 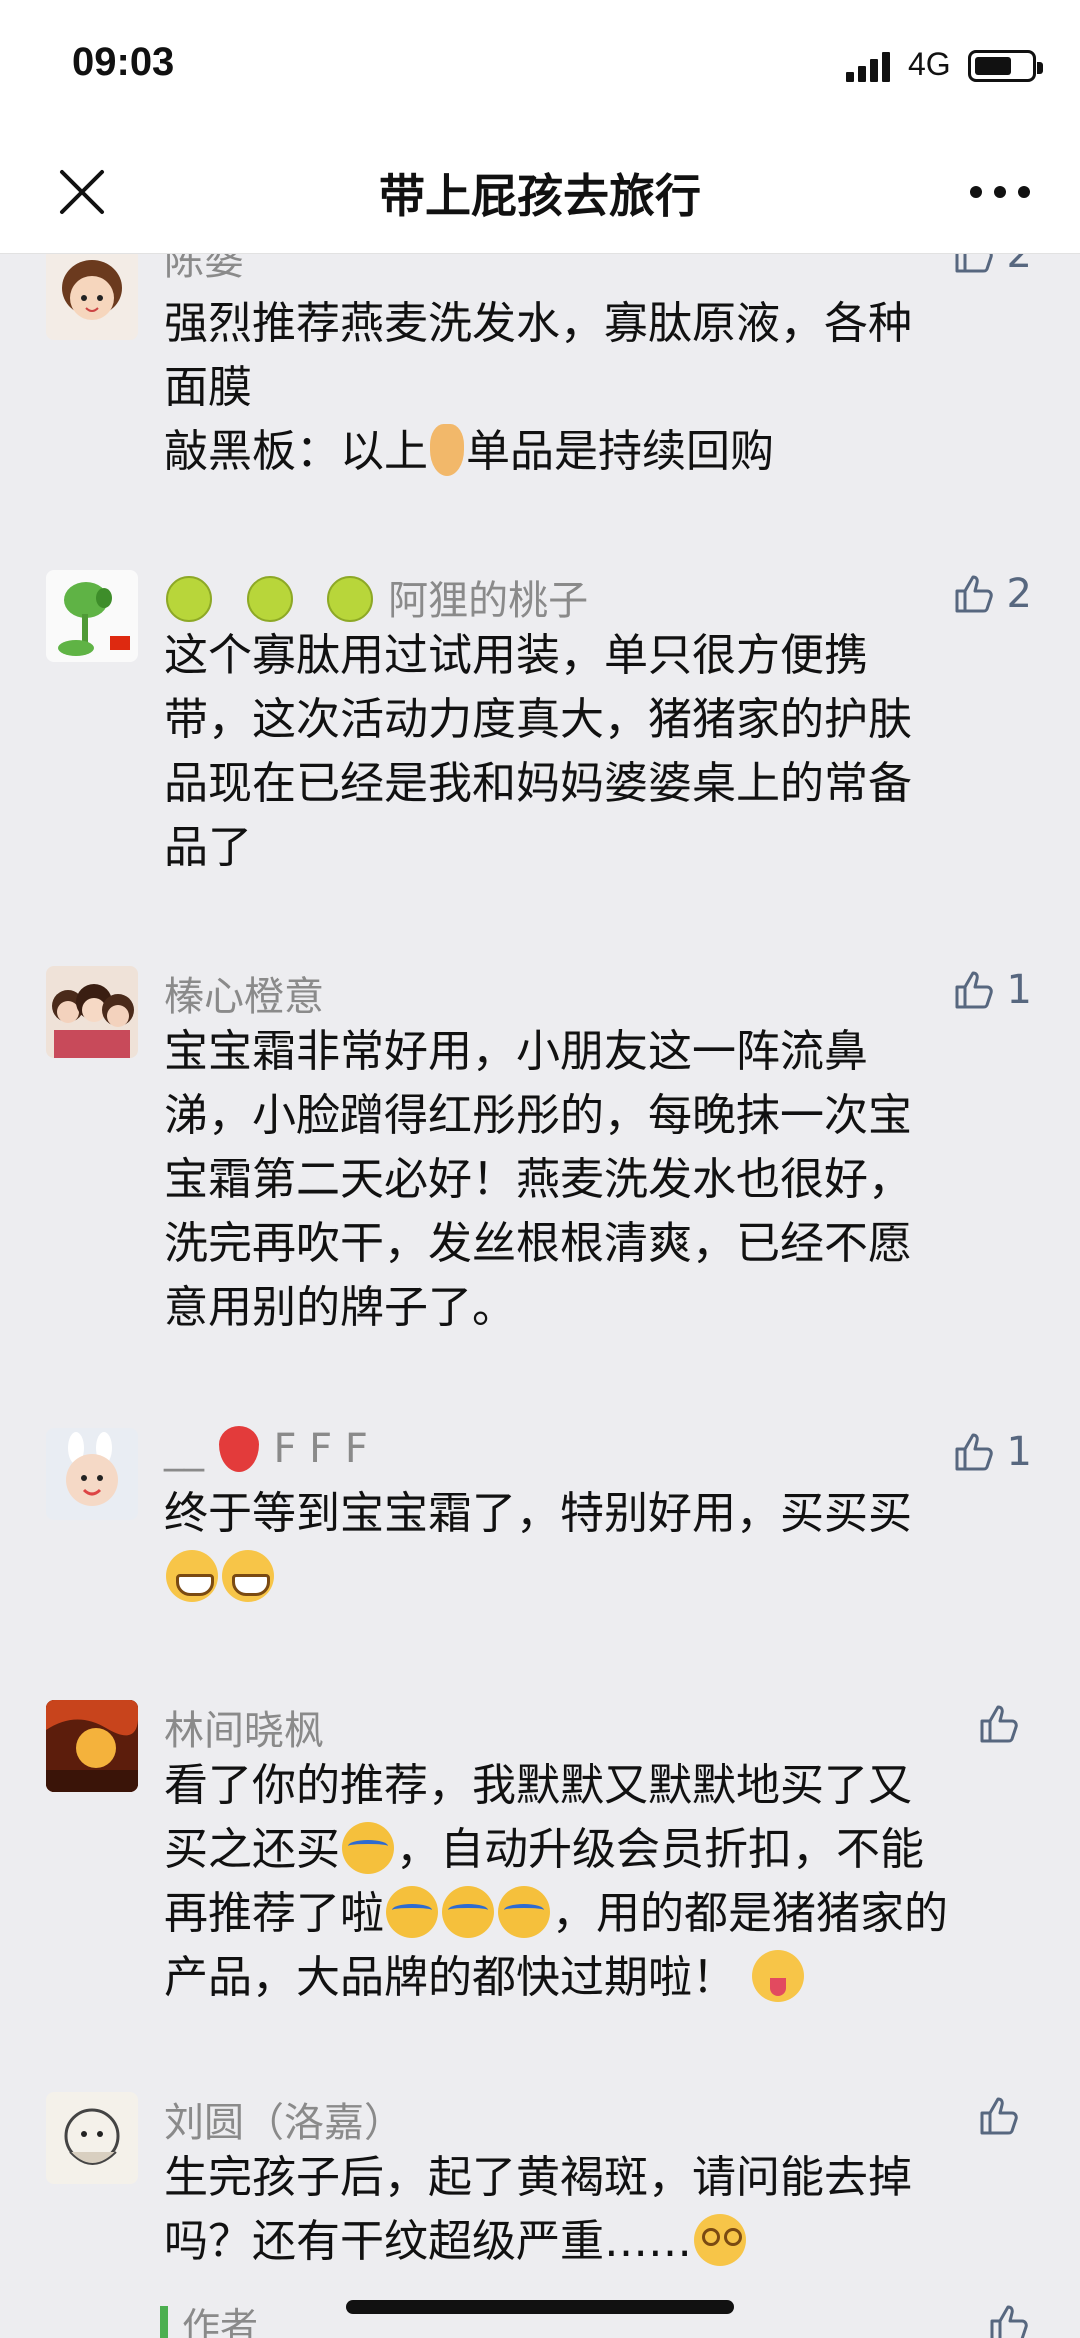 I want to click on author-reply-label: 作者, so click(x=220, y=2321).